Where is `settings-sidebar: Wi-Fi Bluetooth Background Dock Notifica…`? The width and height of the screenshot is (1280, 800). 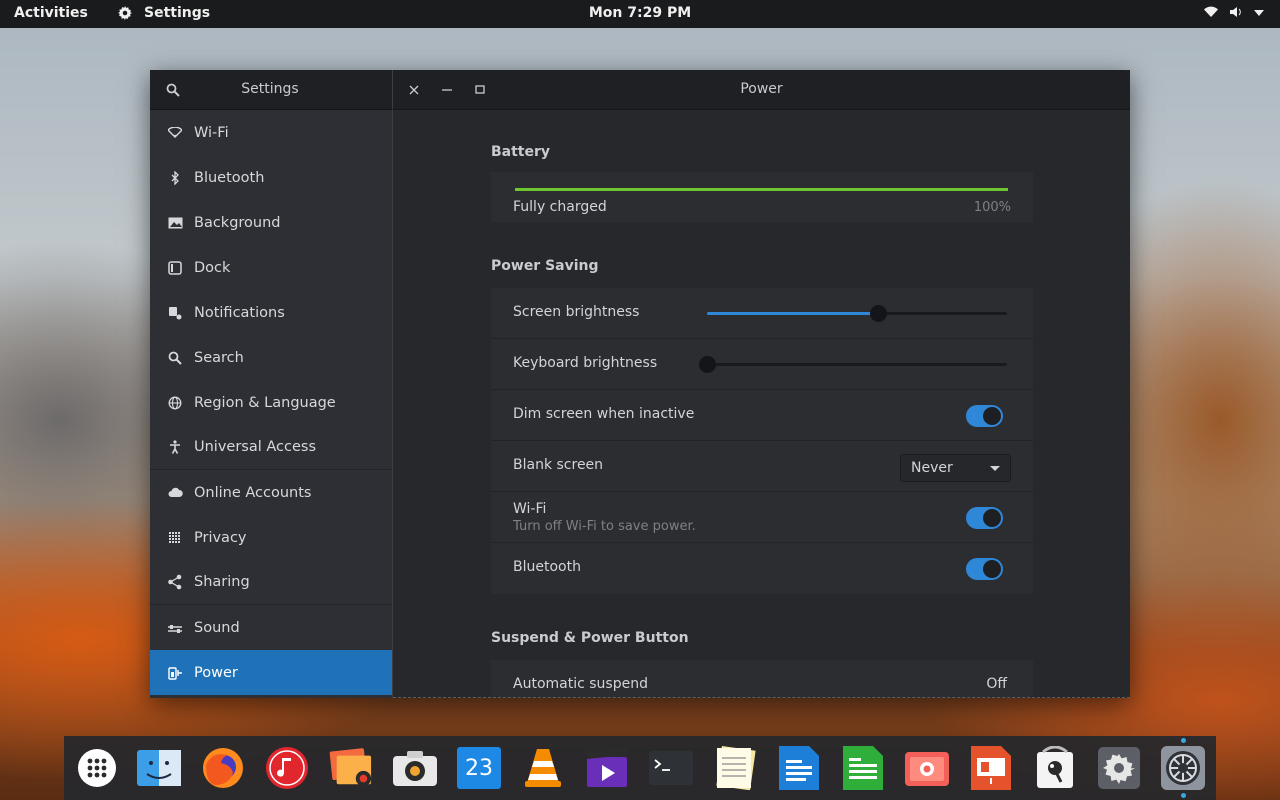 settings-sidebar: Wi-Fi Bluetooth Background Dock Notifica… is located at coordinates (271, 404).